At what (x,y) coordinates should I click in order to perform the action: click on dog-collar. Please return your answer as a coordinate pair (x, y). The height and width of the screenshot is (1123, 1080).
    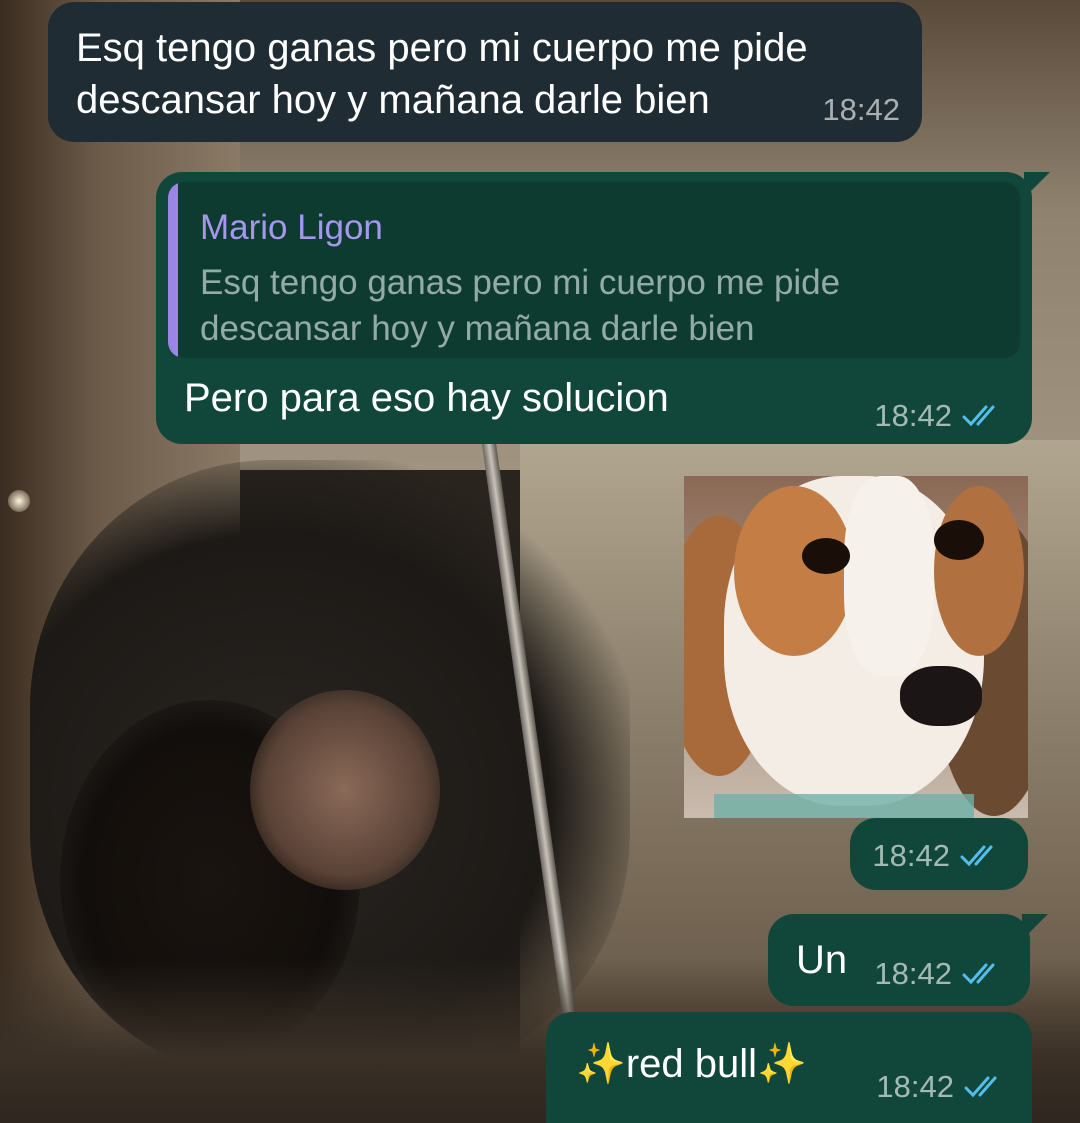
    Looking at the image, I should click on (844, 806).